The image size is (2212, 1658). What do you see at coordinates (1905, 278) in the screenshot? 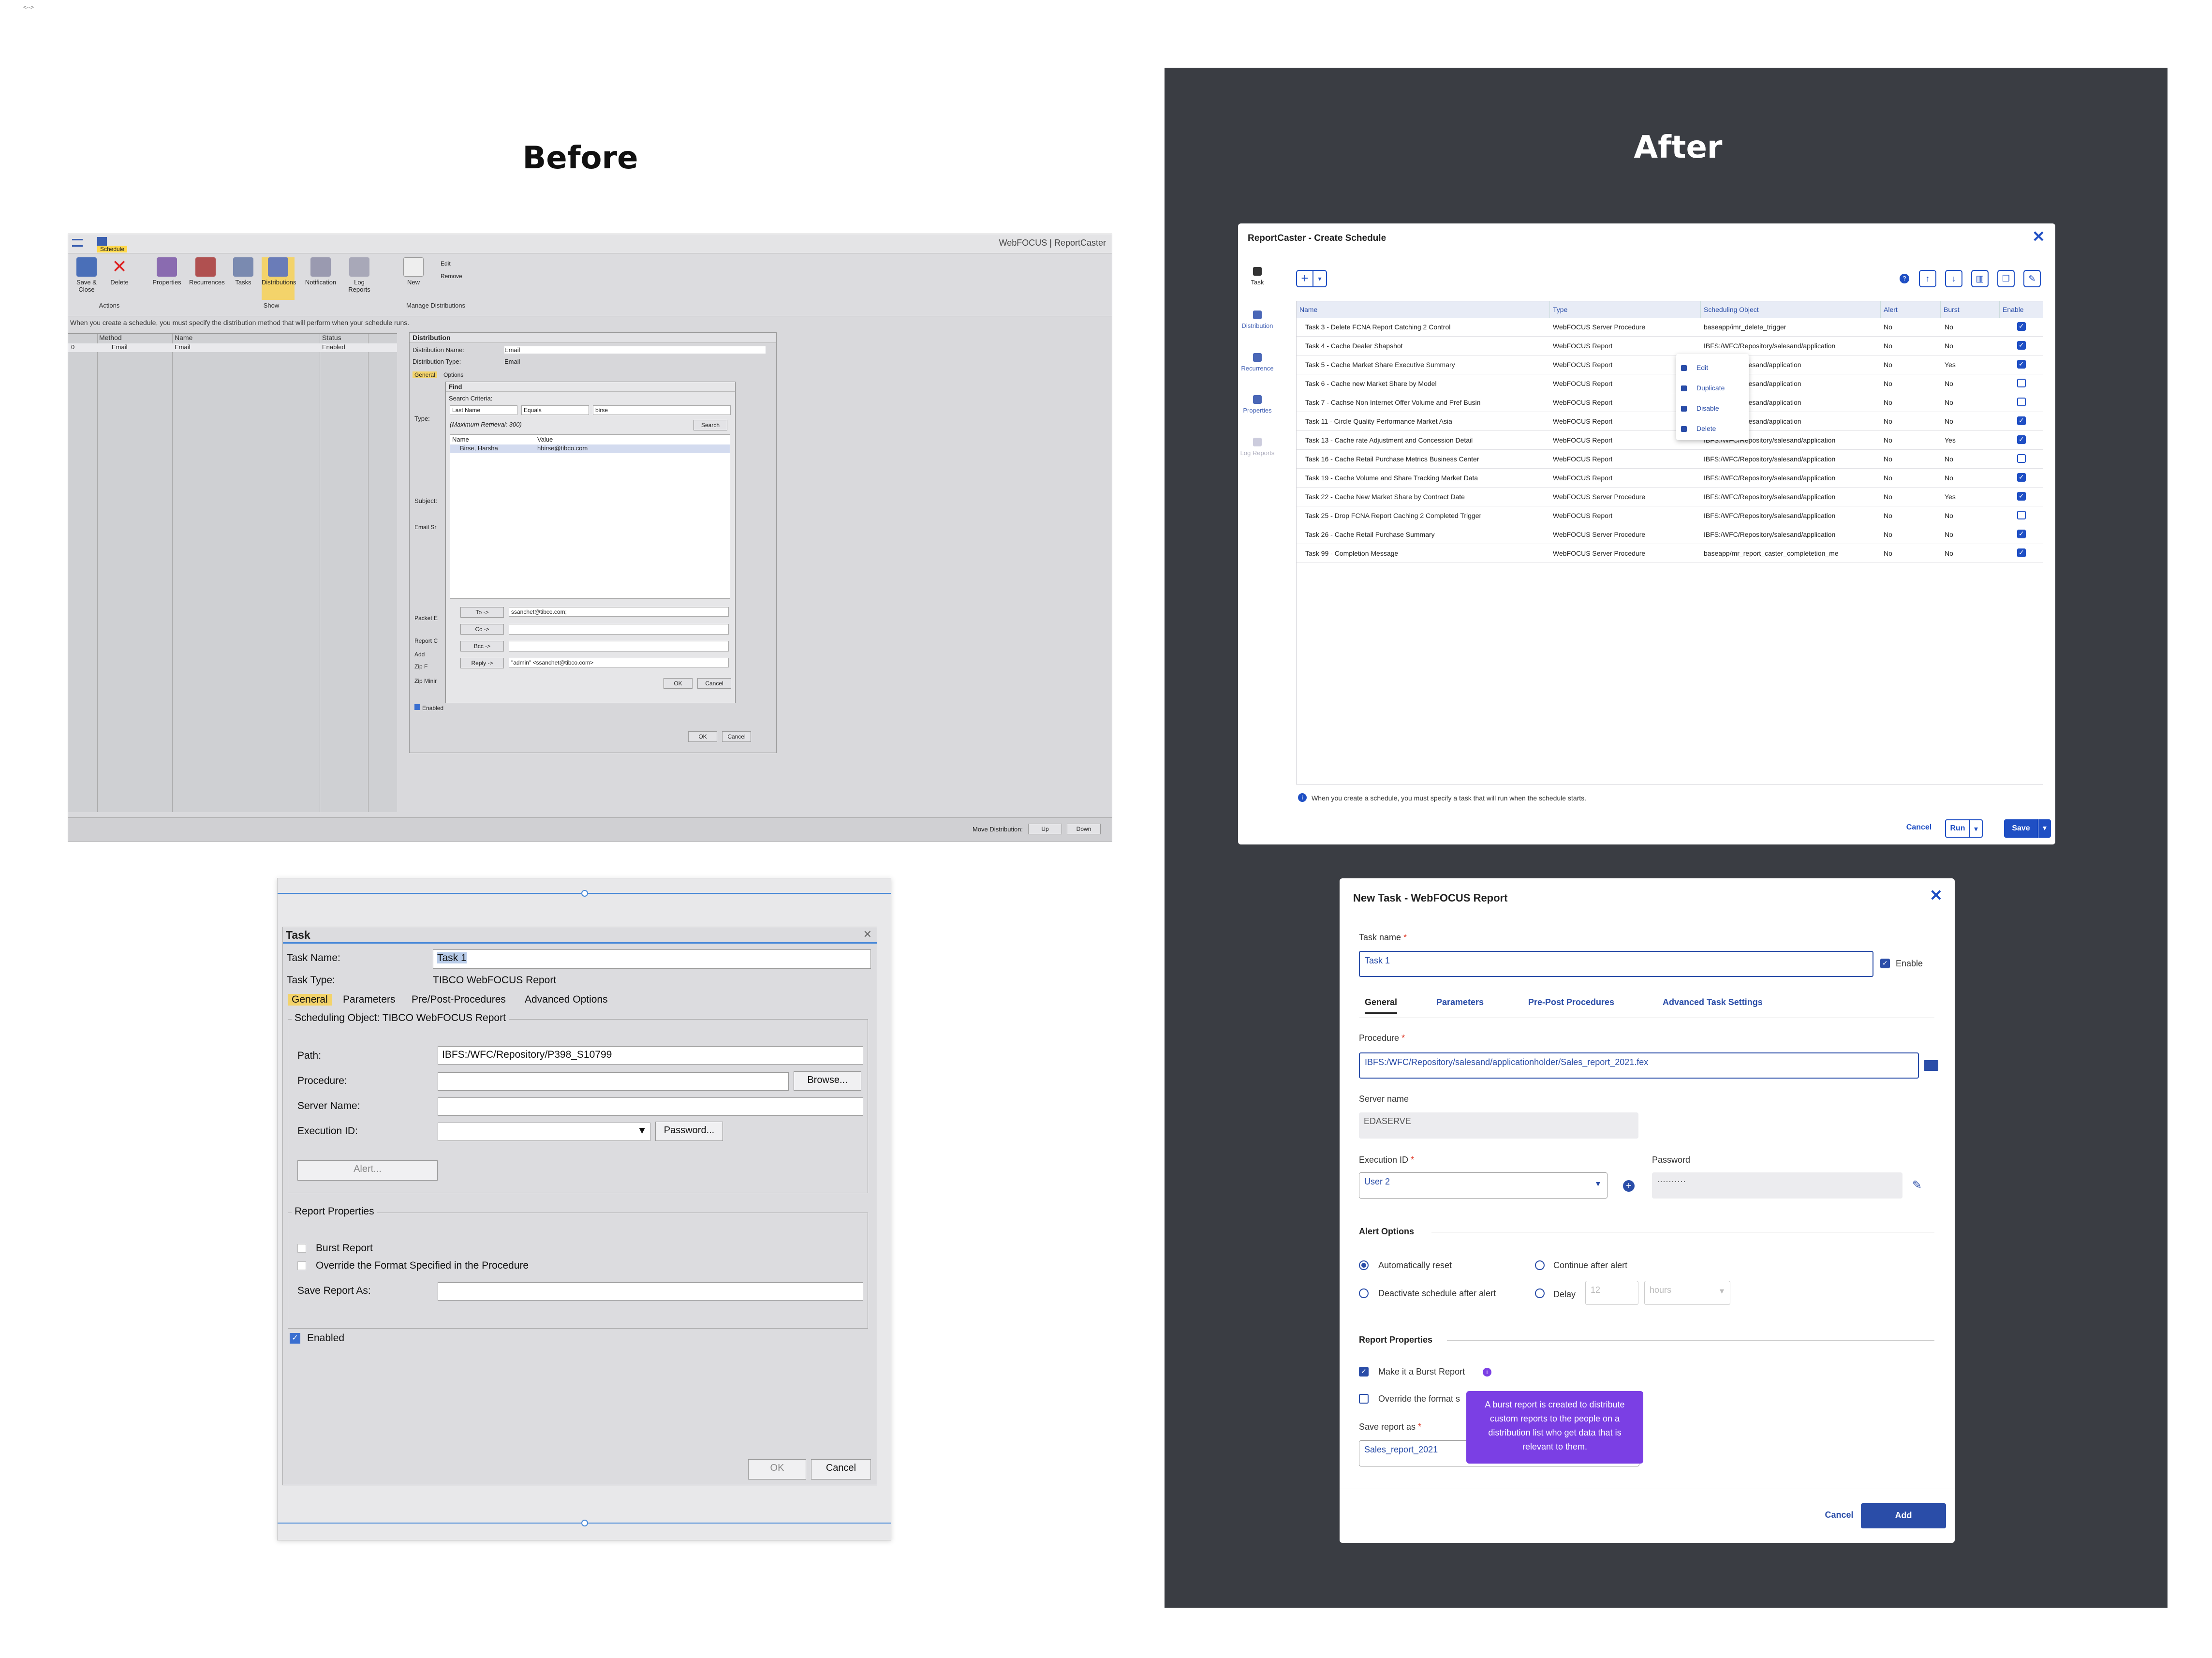
I see `help-icon: ?` at bounding box center [1905, 278].